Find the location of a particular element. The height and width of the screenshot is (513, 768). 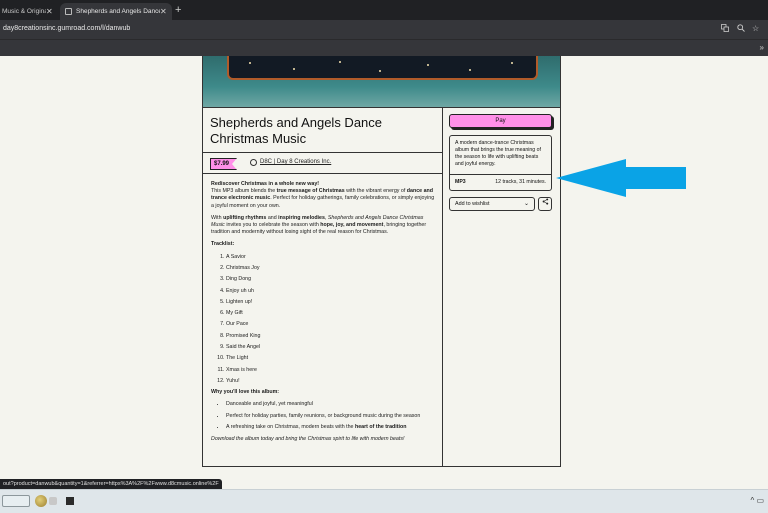

bookmarks-bar: » is located at coordinates (384, 48).